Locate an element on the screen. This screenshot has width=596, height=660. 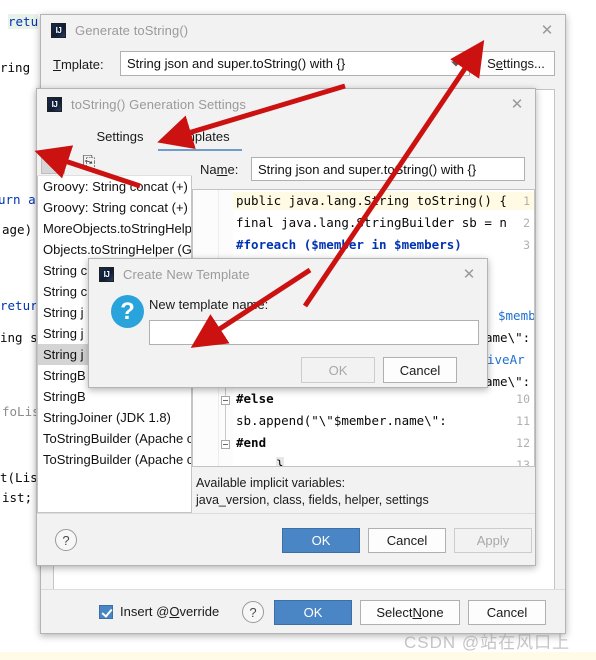
name-input: String json and super.toString() with {} is located at coordinates (388, 169).